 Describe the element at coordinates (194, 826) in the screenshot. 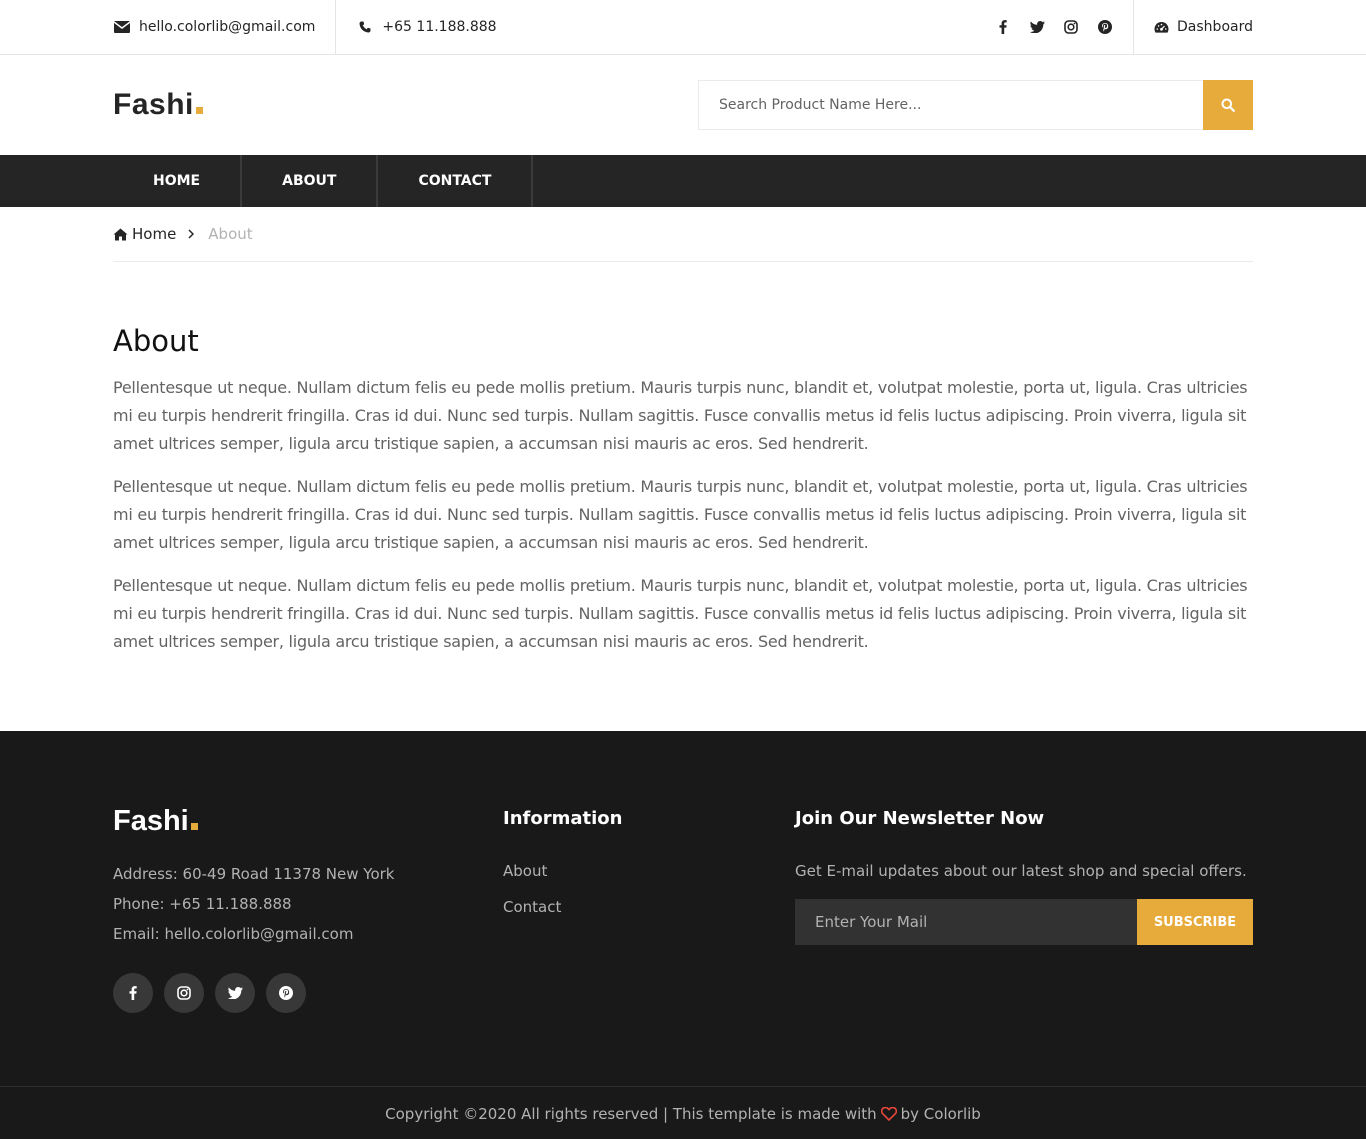

I see `footer-logo-dot` at that location.